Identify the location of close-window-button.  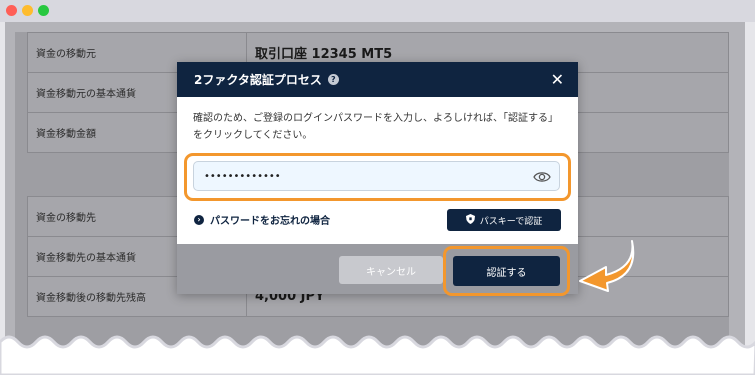
(11, 10).